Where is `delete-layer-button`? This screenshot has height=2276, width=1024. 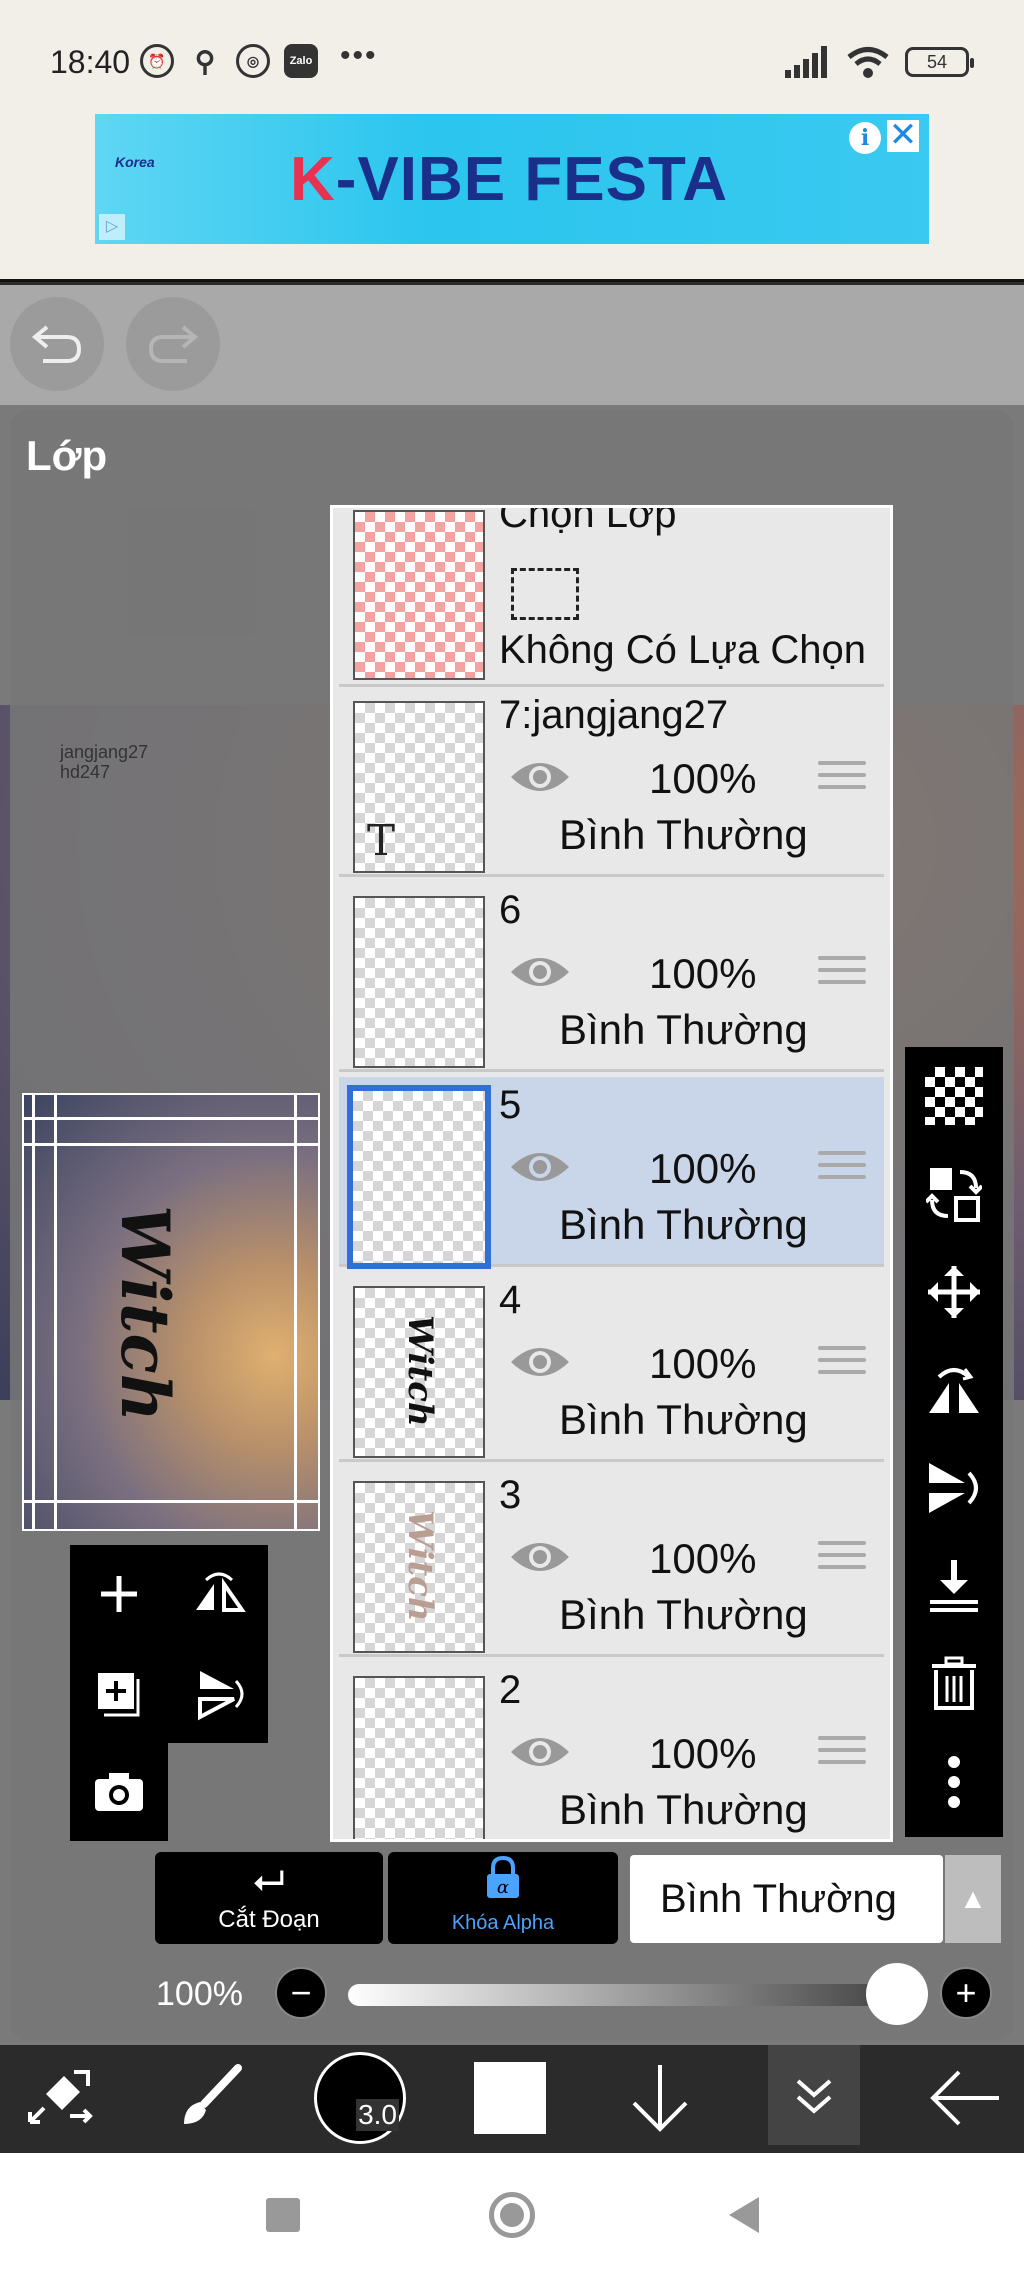 delete-layer-button is located at coordinates (954, 1684).